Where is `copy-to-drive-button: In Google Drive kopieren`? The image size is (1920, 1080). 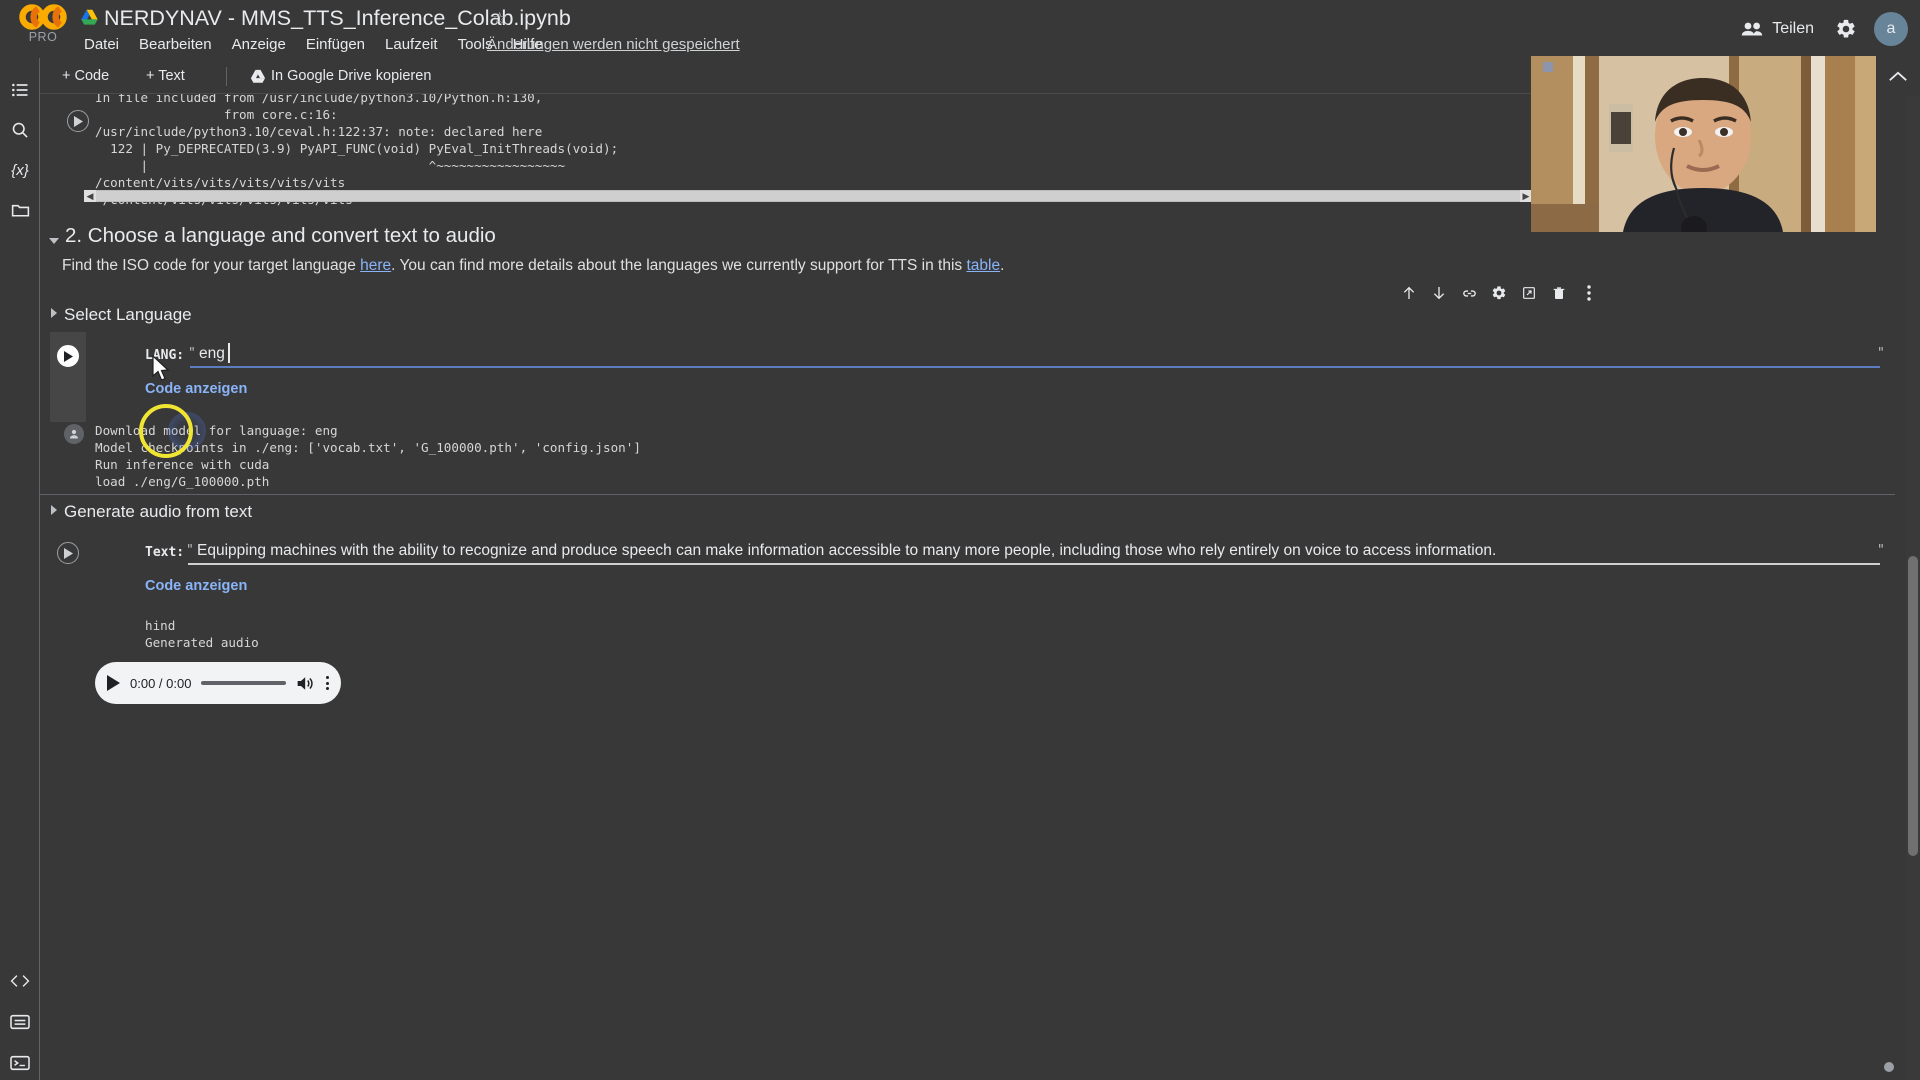 copy-to-drive-button: In Google Drive kopieren is located at coordinates (340, 76).